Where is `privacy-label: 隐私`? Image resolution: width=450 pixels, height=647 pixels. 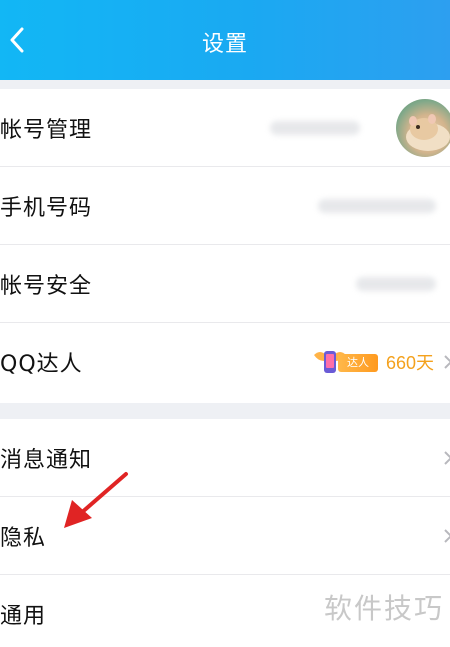 privacy-label: 隐私 is located at coordinates (23, 538).